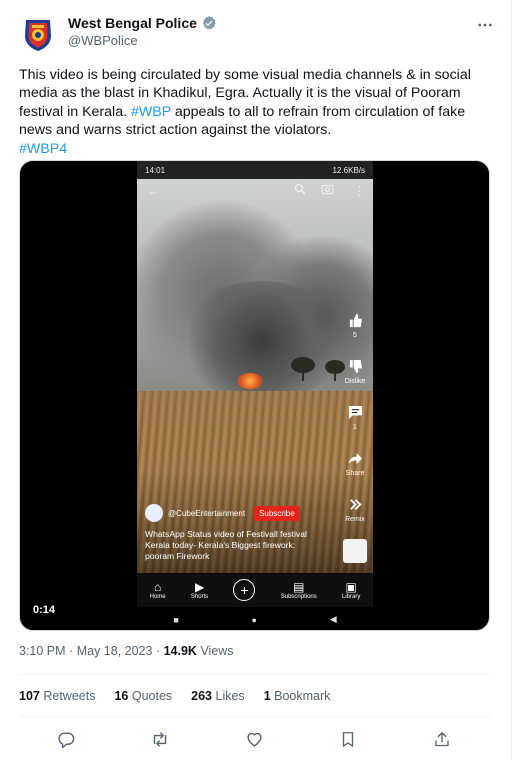 This screenshot has width=512, height=760. I want to click on bookmark-button, so click(348, 739).